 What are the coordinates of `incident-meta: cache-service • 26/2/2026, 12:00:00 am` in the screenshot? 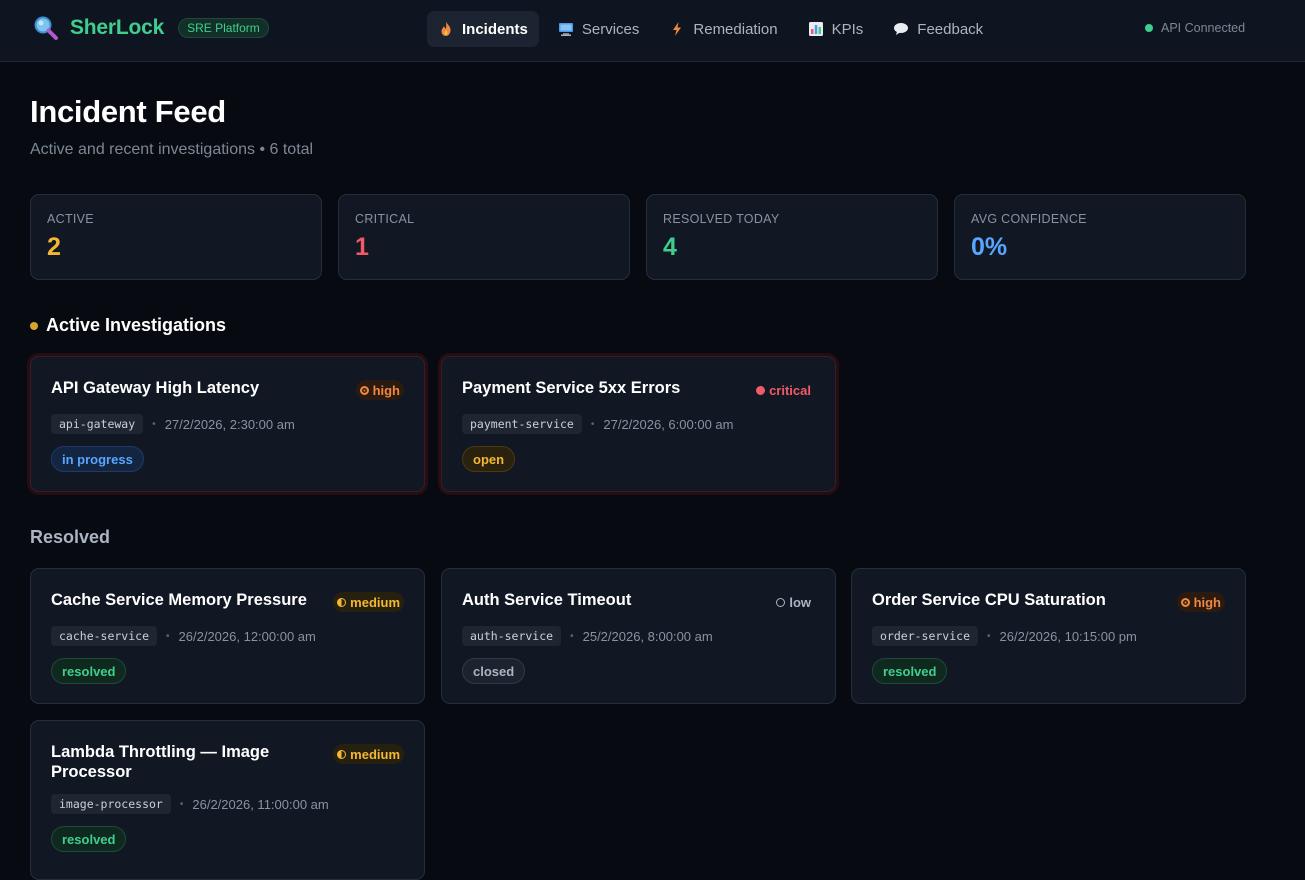 It's located at (183, 636).